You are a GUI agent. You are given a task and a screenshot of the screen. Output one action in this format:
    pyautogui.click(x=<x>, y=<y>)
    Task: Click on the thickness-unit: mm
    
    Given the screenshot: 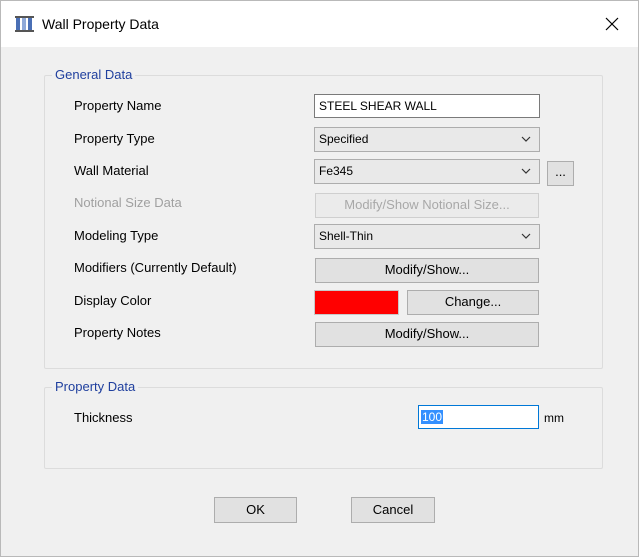 What is the action you would take?
    pyautogui.click(x=554, y=418)
    